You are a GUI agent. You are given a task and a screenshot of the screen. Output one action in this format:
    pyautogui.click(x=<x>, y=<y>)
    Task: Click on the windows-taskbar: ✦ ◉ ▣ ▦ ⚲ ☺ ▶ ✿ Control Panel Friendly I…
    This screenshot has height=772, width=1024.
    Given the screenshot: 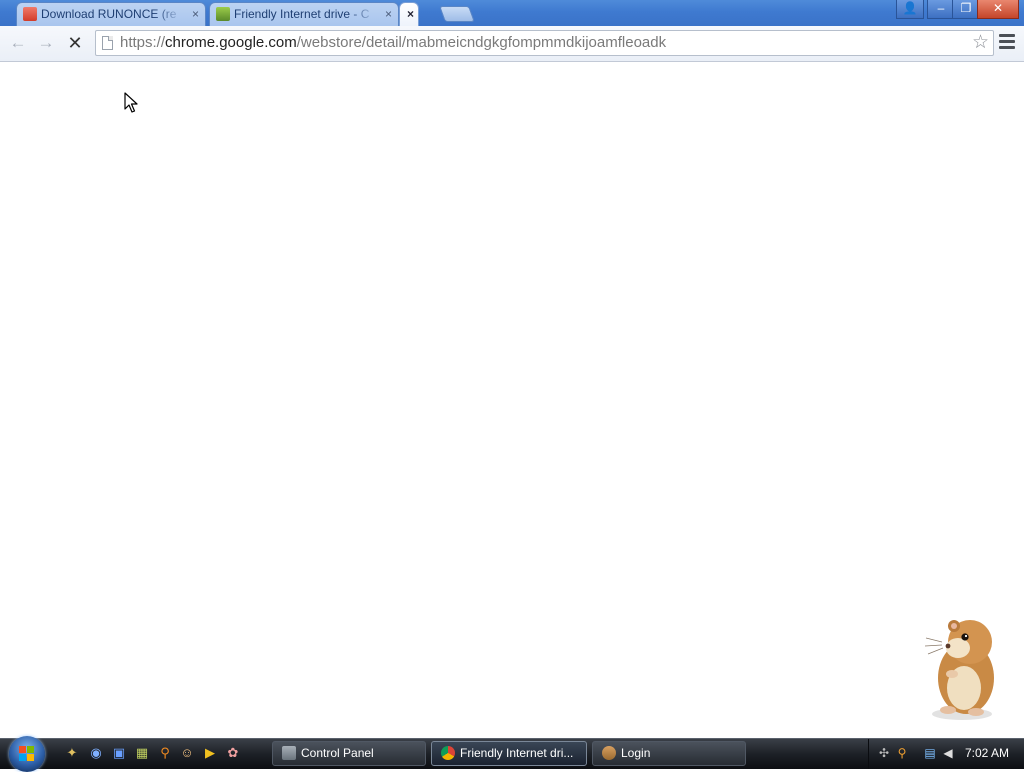 What is the action you would take?
    pyautogui.click(x=512, y=754)
    